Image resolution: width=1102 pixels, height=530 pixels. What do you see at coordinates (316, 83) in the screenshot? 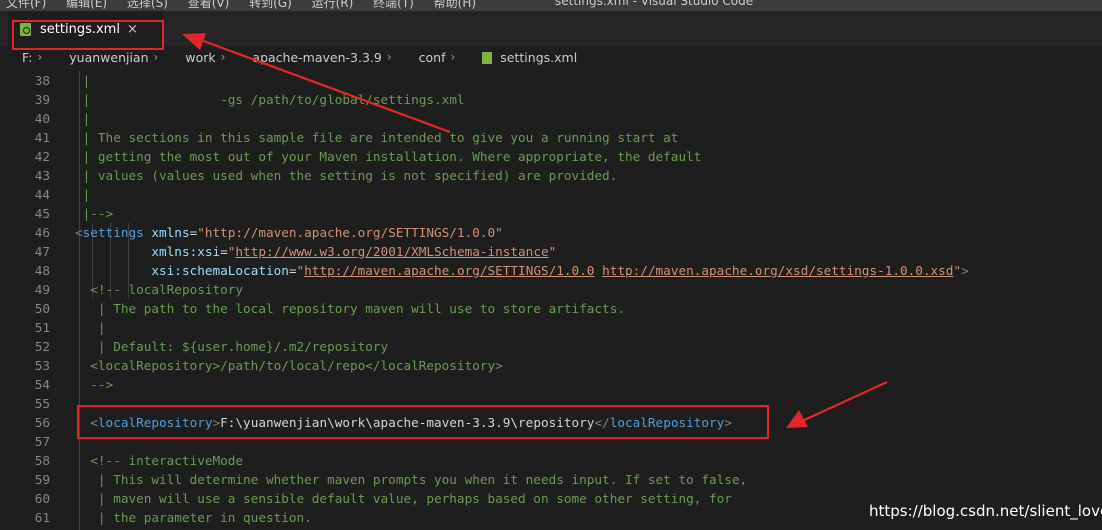
I see `annotation-arrow-tab` at bounding box center [316, 83].